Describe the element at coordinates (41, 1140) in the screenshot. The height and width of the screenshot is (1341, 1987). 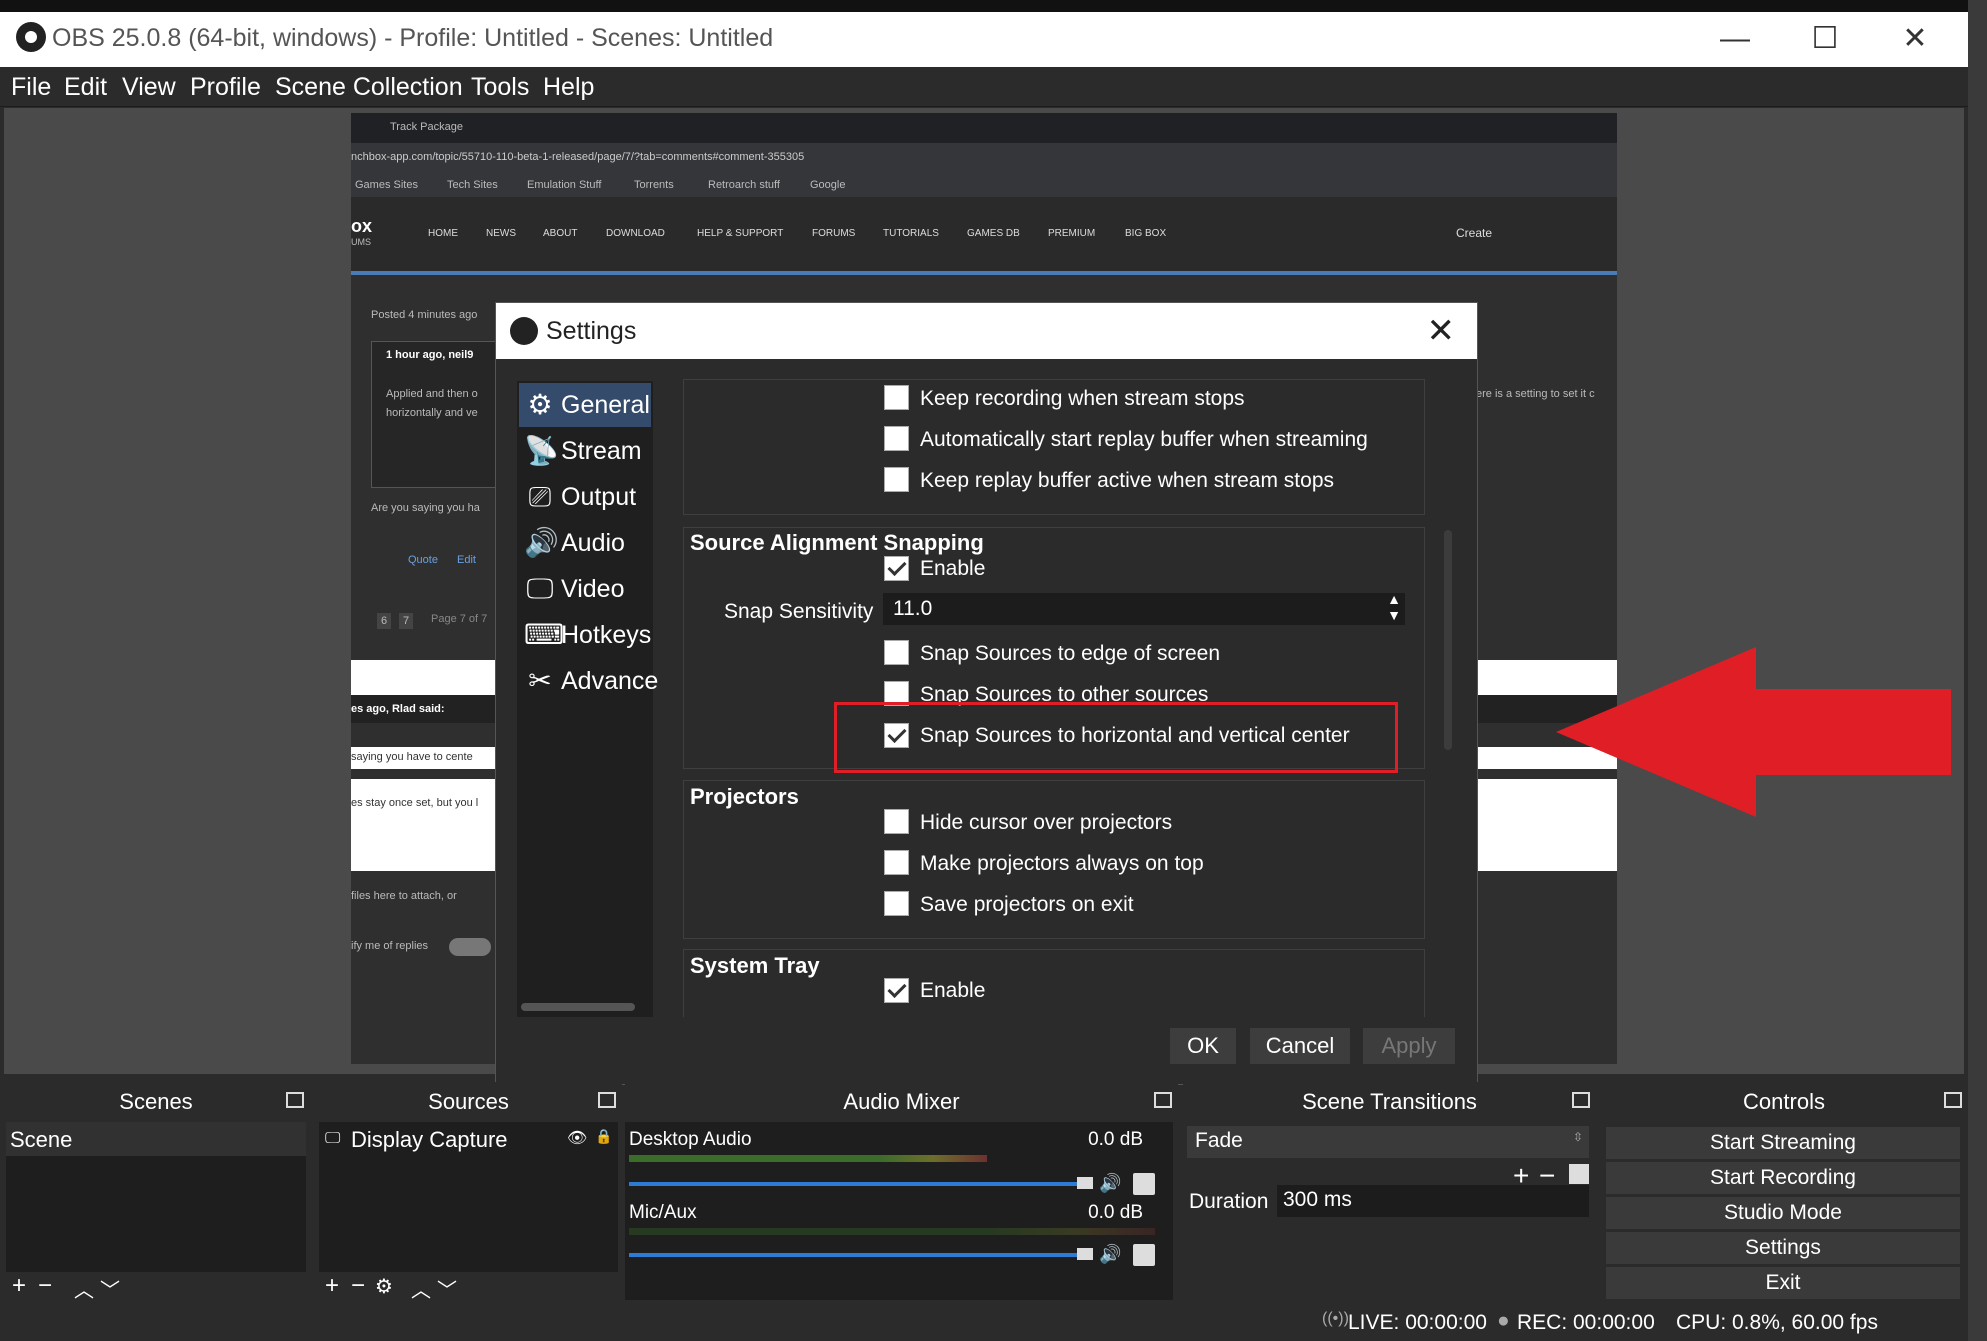
I see `list-item: Scene` at that location.